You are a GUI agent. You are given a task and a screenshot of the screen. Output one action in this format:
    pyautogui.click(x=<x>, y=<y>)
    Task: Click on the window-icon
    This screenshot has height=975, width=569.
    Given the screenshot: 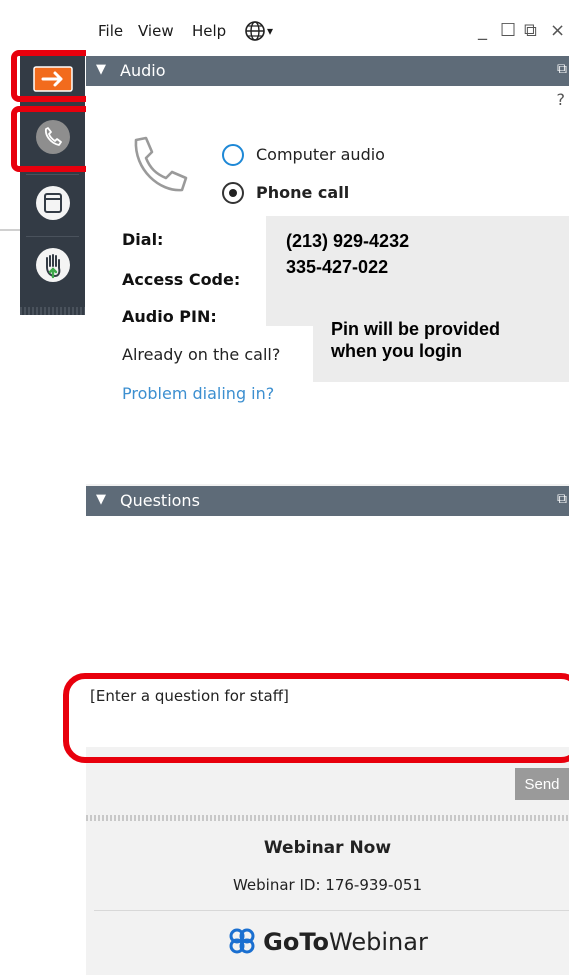 What is the action you would take?
    pyautogui.click(x=52, y=203)
    